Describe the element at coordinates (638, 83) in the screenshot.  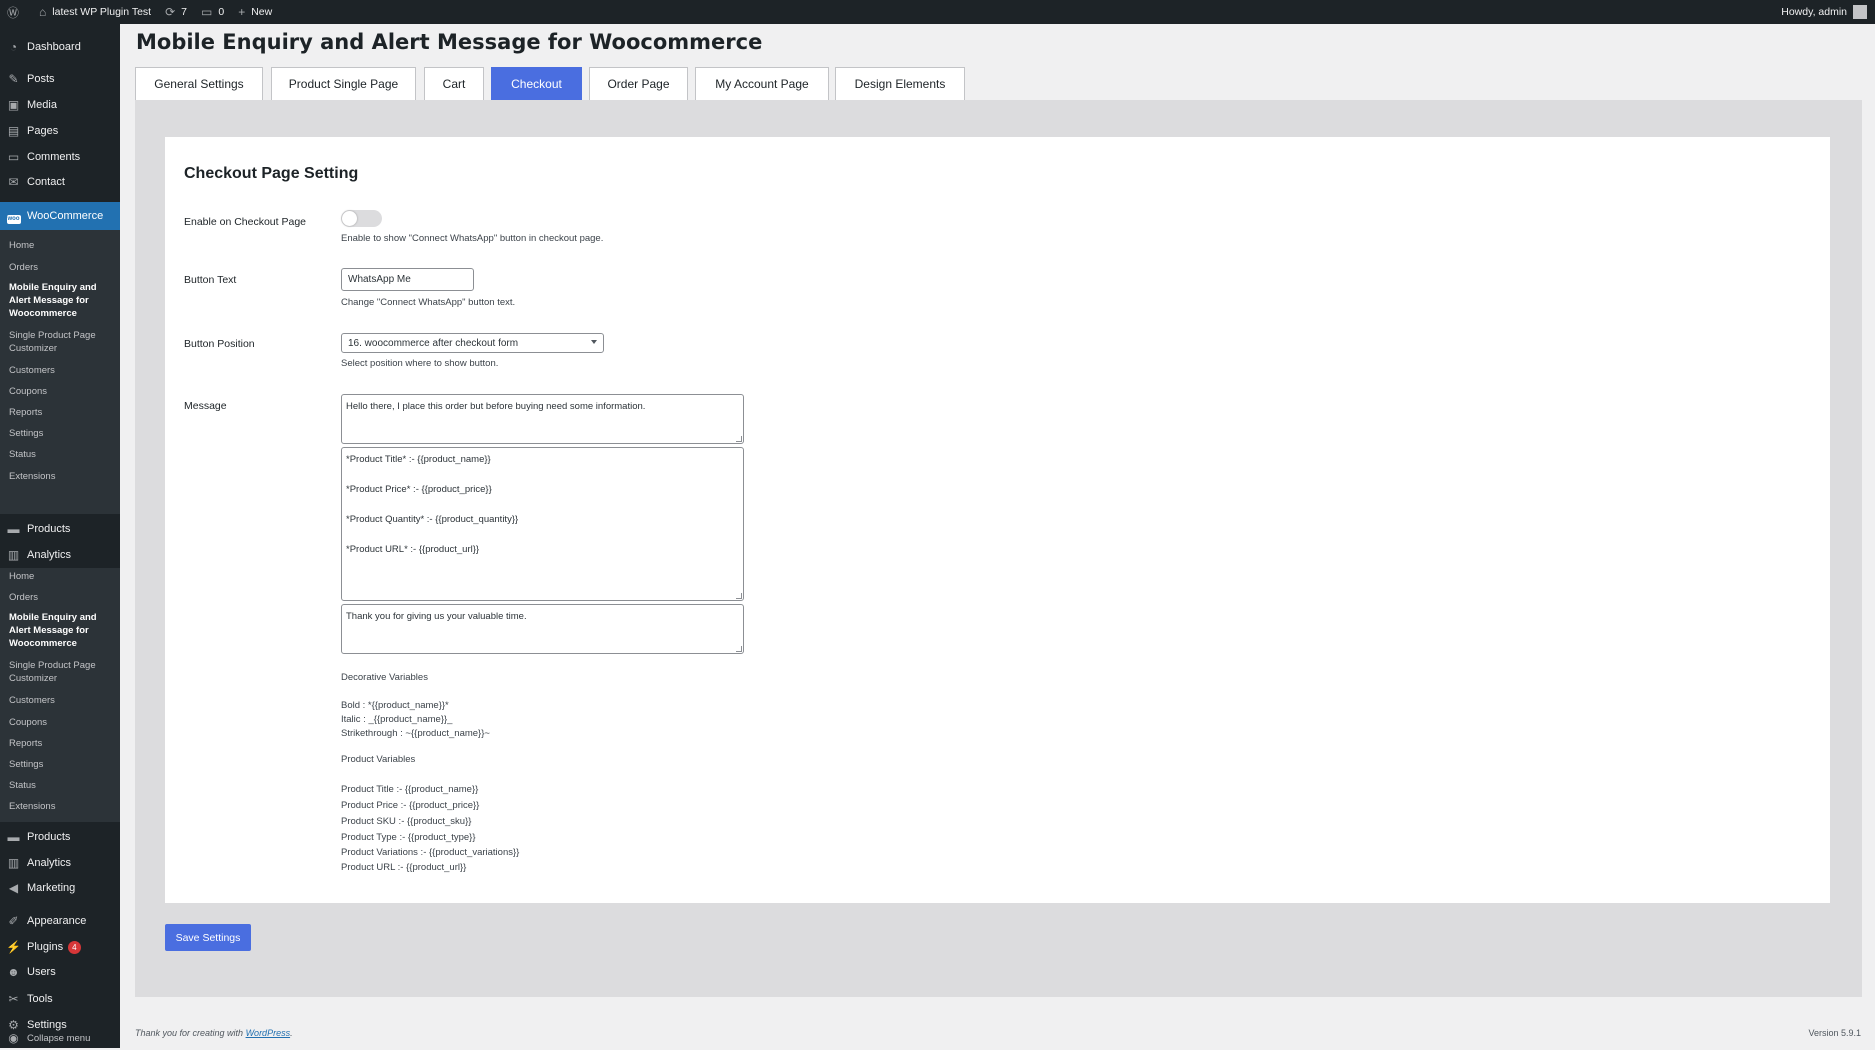
I see `tab-order-page: Order Page` at that location.